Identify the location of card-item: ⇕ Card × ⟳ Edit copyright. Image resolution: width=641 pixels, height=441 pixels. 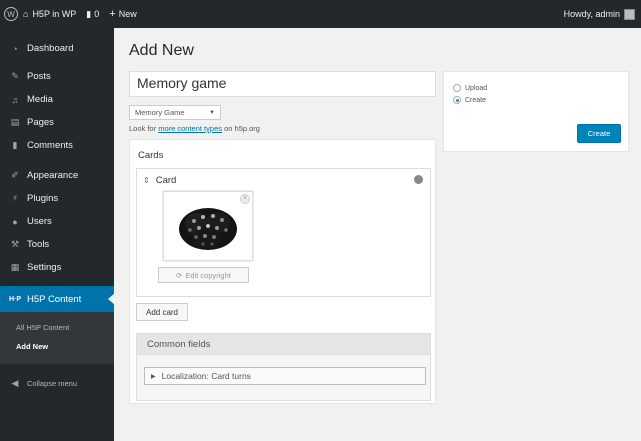
(283, 232).